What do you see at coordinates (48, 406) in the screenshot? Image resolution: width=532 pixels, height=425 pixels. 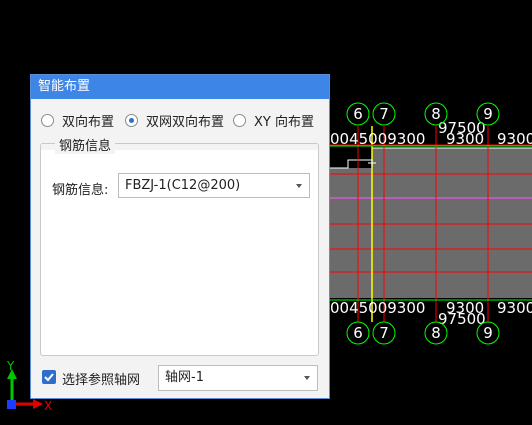 I see `ucs-x-label: X` at bounding box center [48, 406].